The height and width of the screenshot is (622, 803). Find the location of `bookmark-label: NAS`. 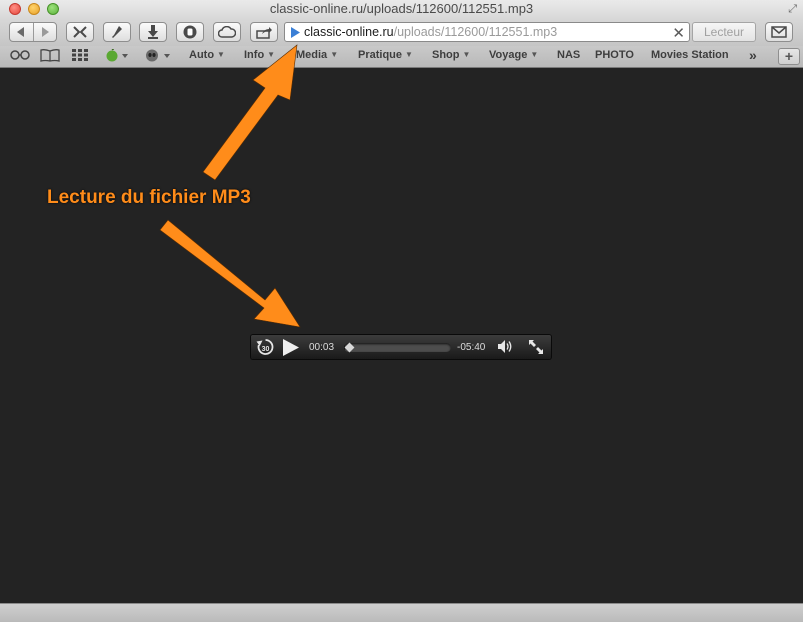

bookmark-label: NAS is located at coordinates (569, 55).